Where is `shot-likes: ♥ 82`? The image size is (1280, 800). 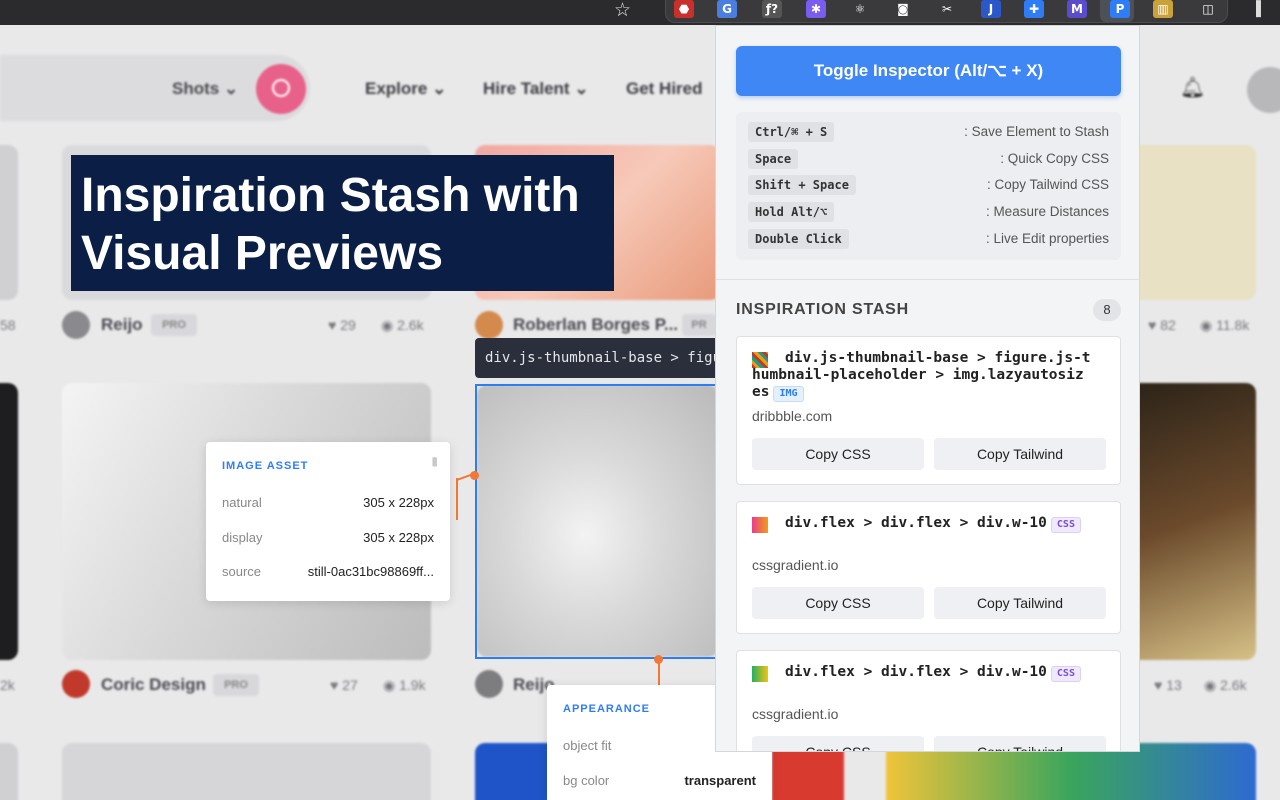
shot-likes: ♥ 82 is located at coordinates (1162, 325).